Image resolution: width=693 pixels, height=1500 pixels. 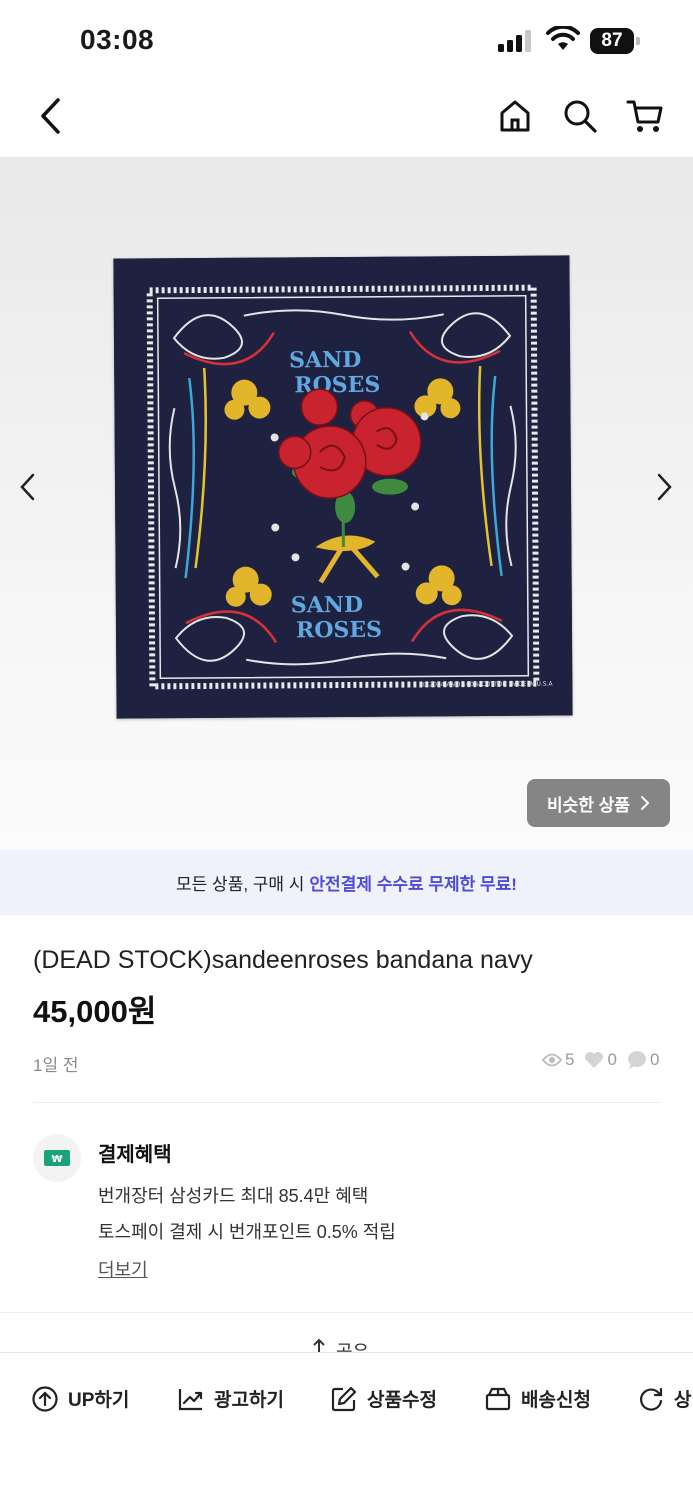 What do you see at coordinates (413, 884) in the screenshot?
I see `promo-highlight: 안전결제 수수료 무제한 무료!` at bounding box center [413, 884].